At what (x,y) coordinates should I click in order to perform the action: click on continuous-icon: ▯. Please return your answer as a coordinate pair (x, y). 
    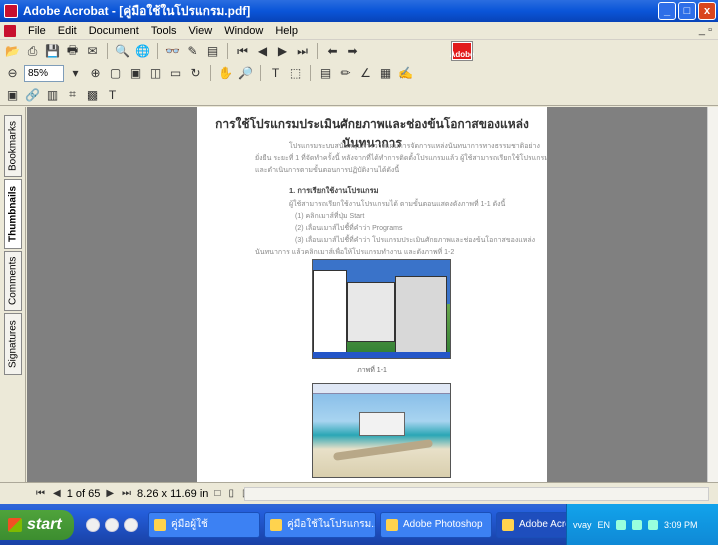
    Looking at the image, I should click on (231, 493).